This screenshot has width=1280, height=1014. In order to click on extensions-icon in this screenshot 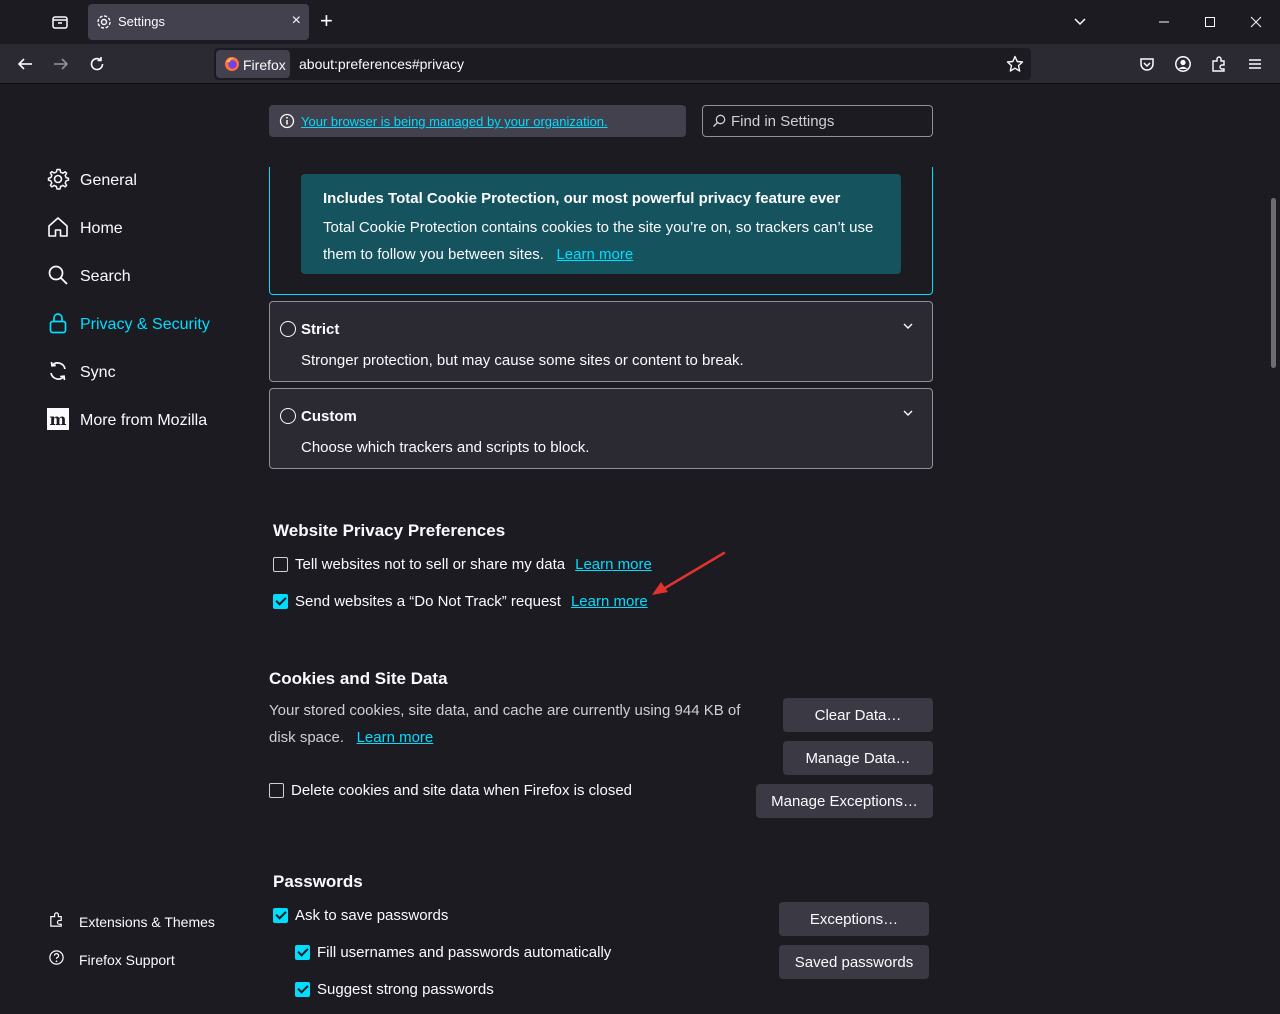, I will do `click(1219, 64)`.